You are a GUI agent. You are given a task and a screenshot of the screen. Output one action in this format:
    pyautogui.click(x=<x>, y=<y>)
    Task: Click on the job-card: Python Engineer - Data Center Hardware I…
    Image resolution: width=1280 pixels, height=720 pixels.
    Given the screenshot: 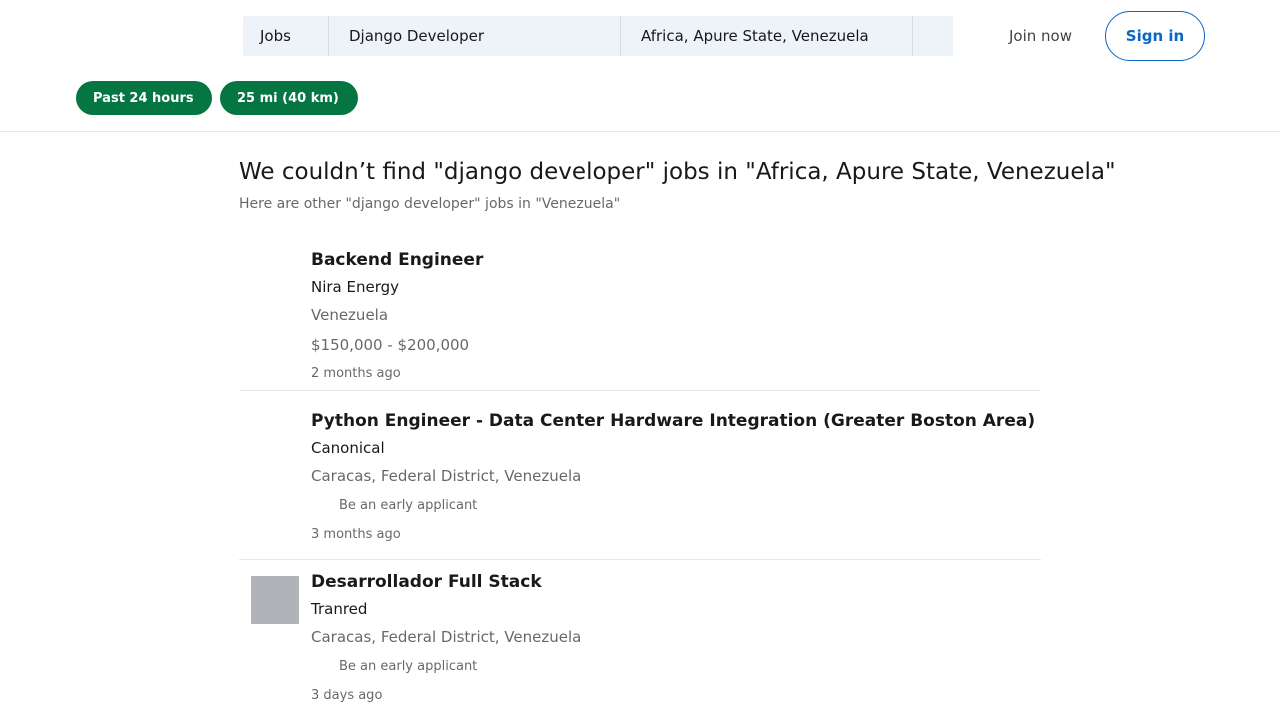 What is the action you would take?
    pyautogui.click(x=640, y=479)
    